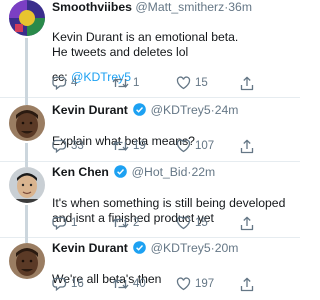 The image size is (320, 300). Describe the element at coordinates (139, 146) in the screenshot. I see `retweet-count: 19` at that location.